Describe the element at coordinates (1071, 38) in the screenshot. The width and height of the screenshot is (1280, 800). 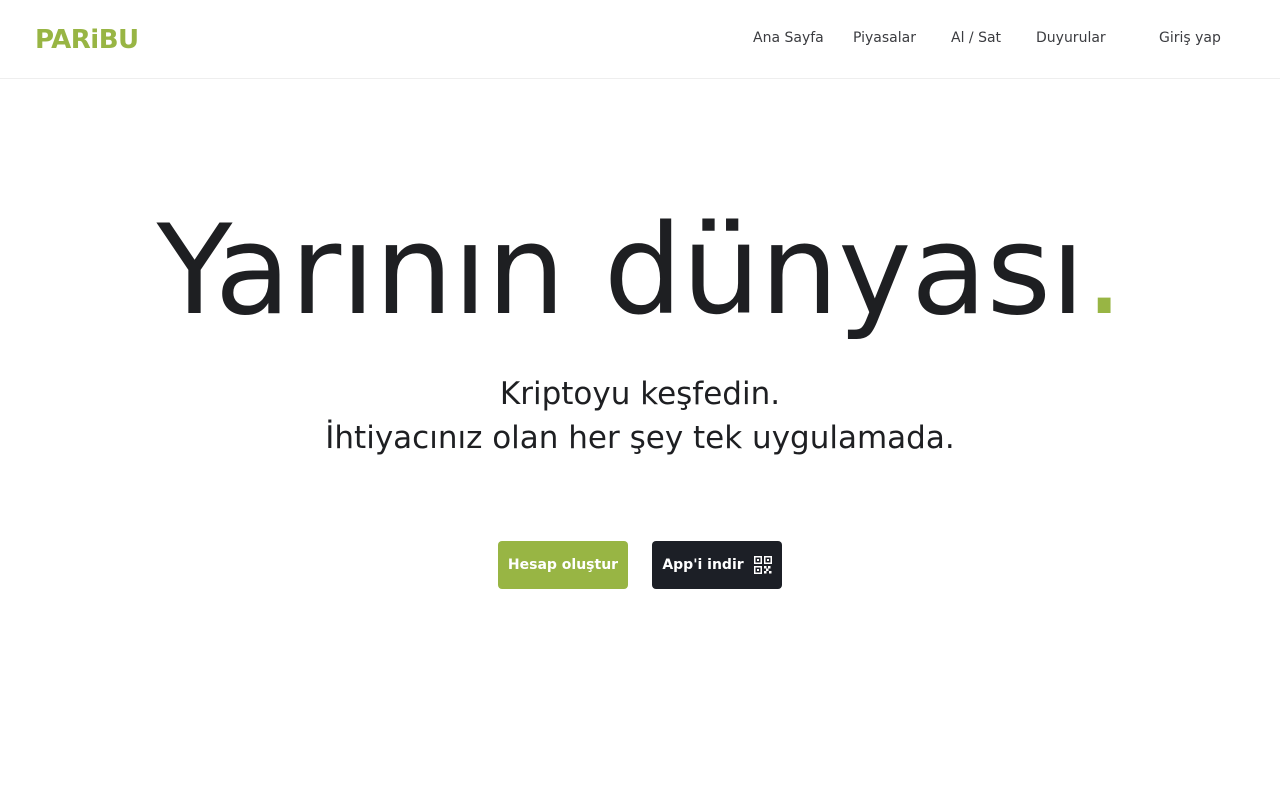
I see `nav-item-announcements: Duyurular` at that location.